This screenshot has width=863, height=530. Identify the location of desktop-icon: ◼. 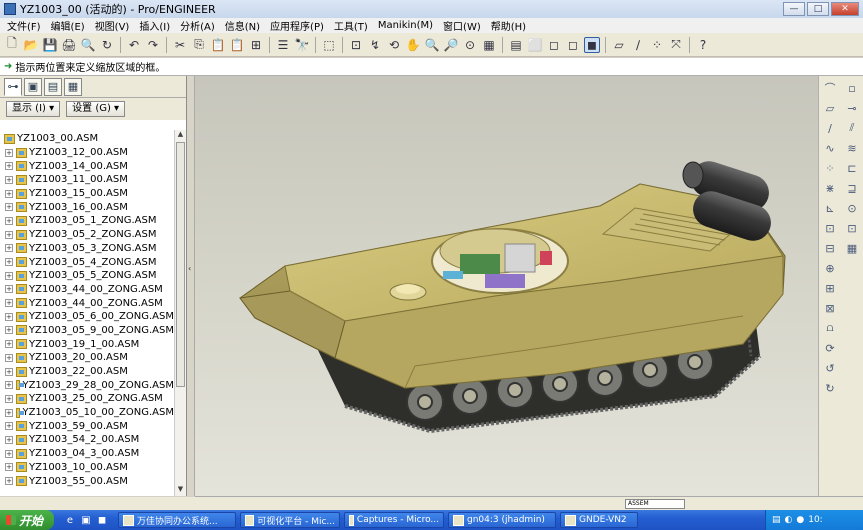
(102, 520).